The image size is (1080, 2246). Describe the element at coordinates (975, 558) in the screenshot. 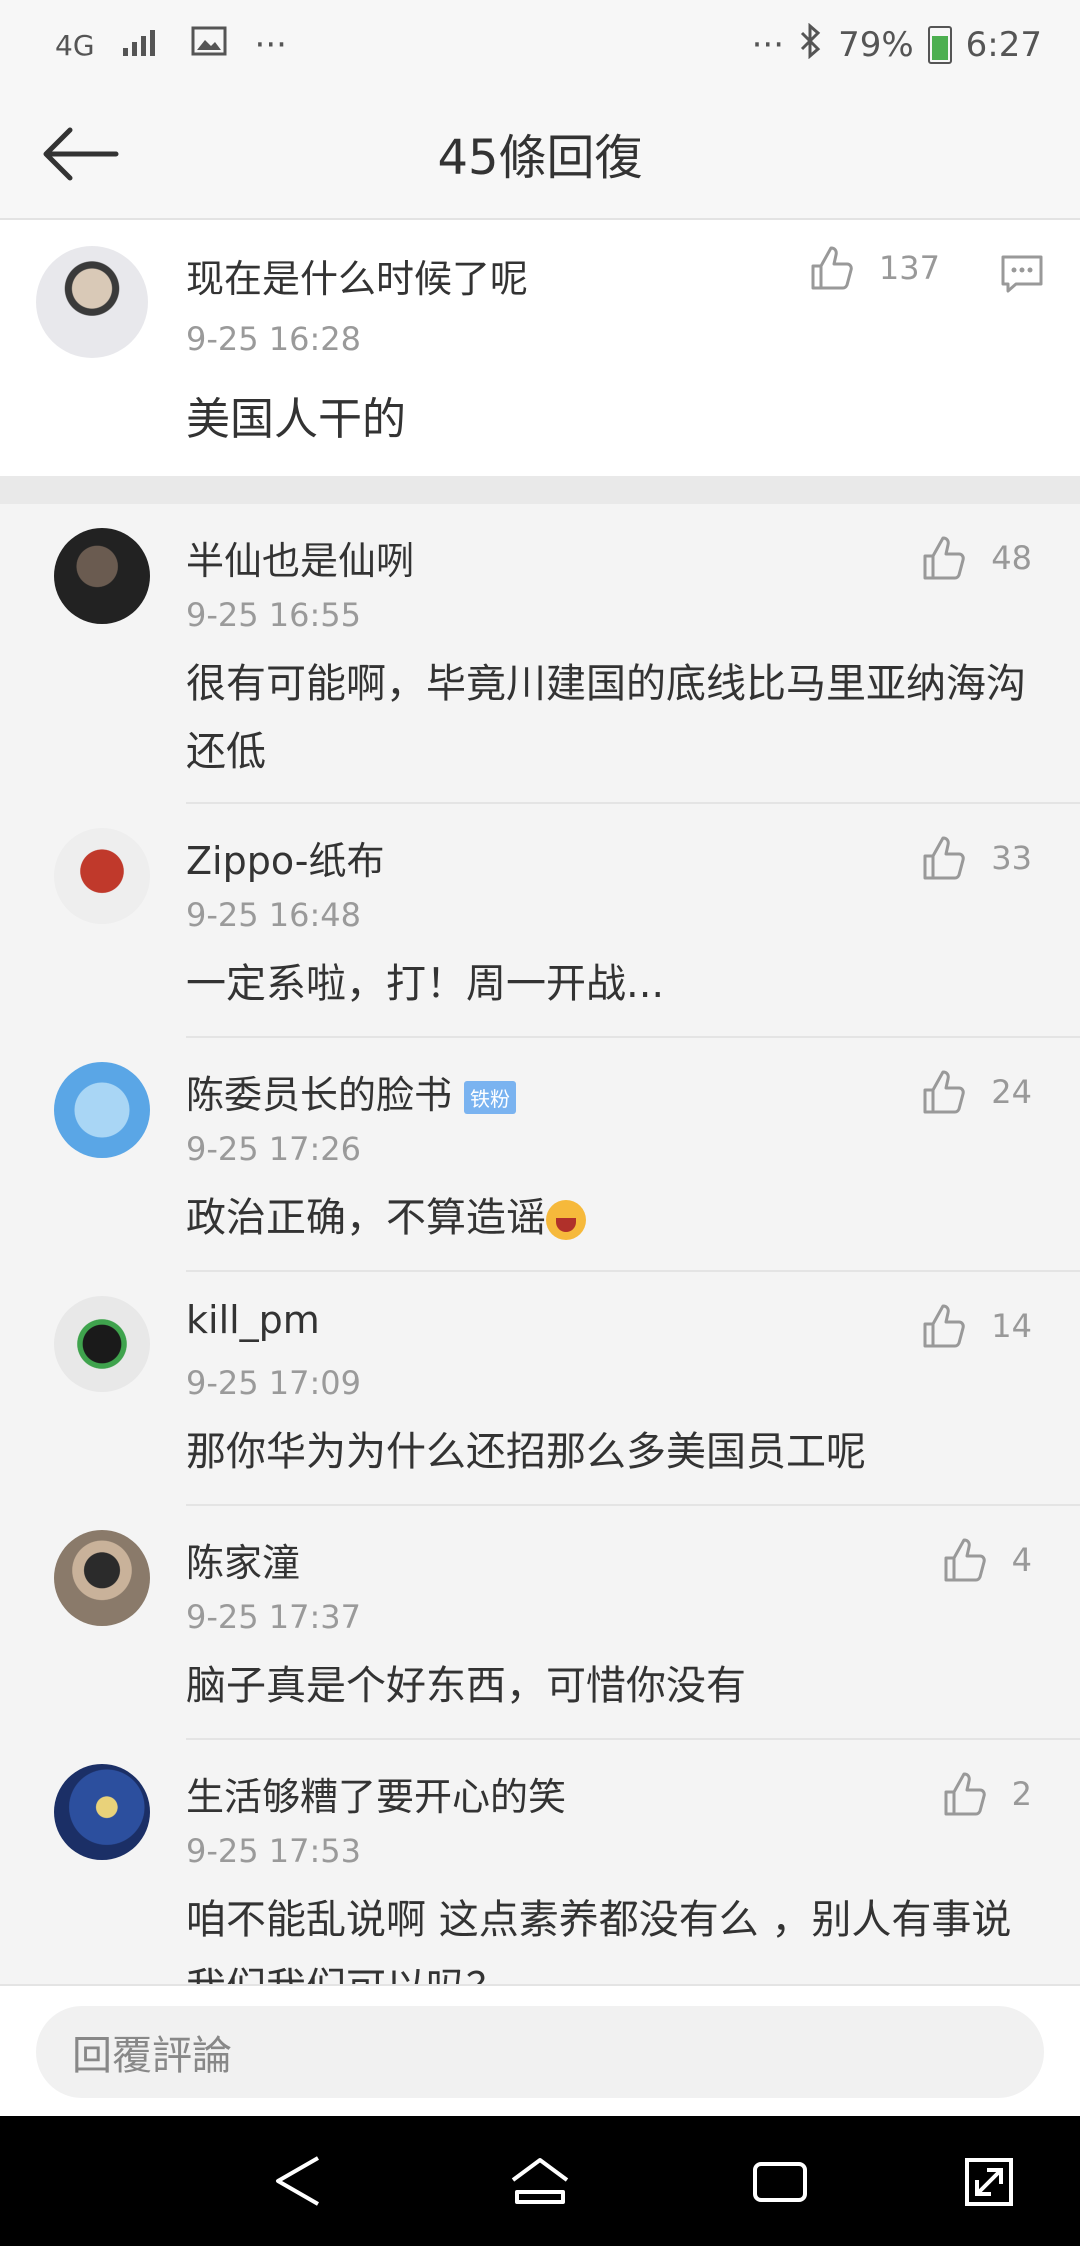

I see `like-button: 48` at that location.